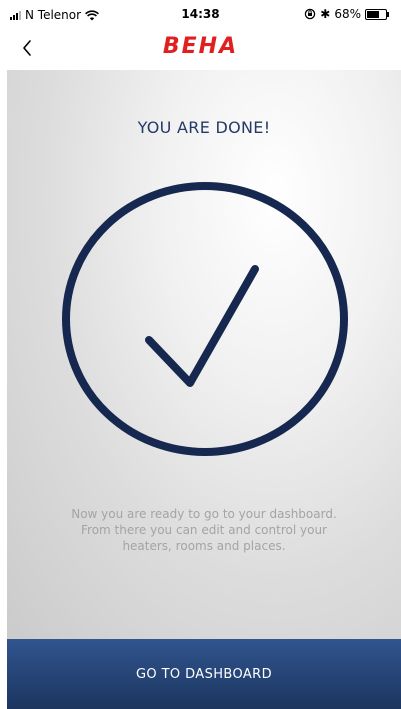  What do you see at coordinates (204, 674) in the screenshot?
I see `go-to-dashboard-button: GO TO DASHBOARD` at bounding box center [204, 674].